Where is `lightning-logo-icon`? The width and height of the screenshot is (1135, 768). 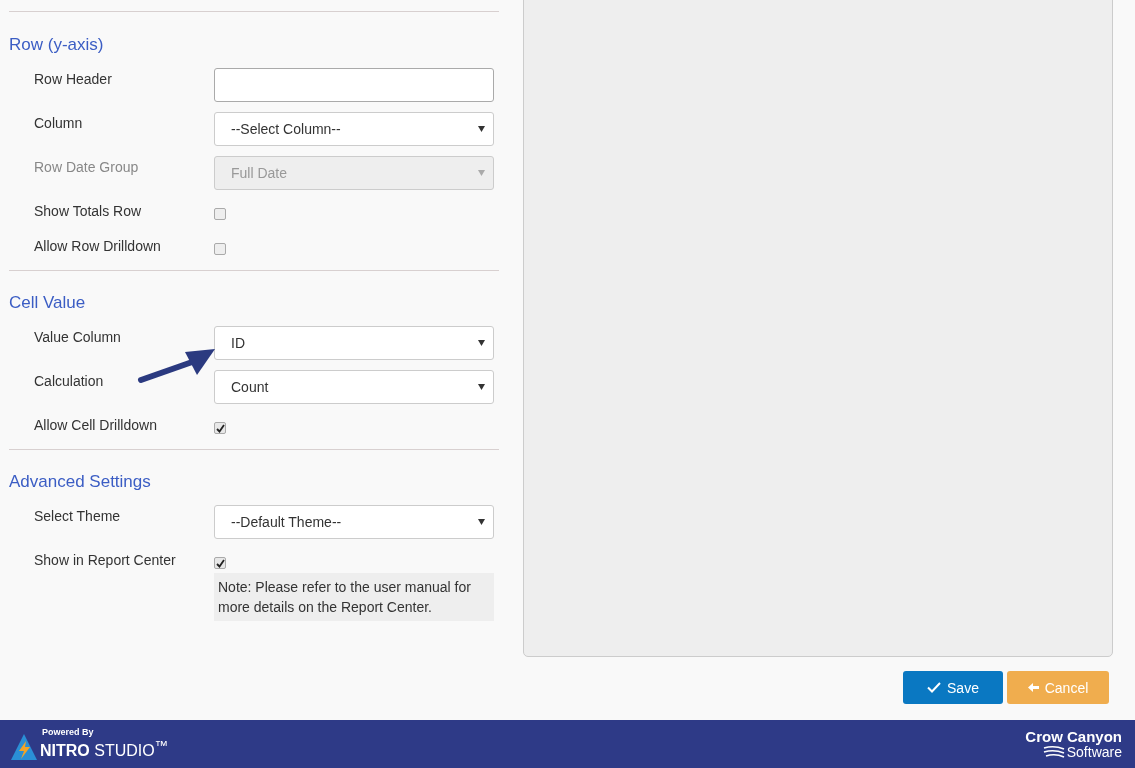
lightning-logo-icon is located at coordinates (24, 746).